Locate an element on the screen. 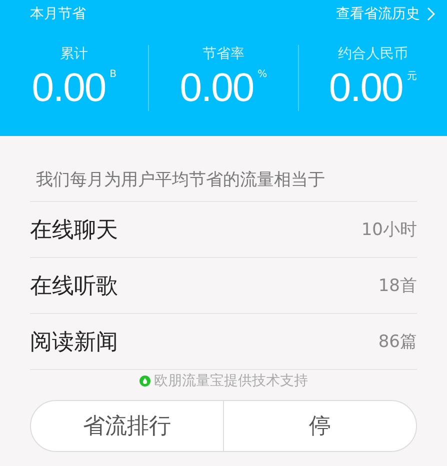  row-value: 86篇 is located at coordinates (397, 342).